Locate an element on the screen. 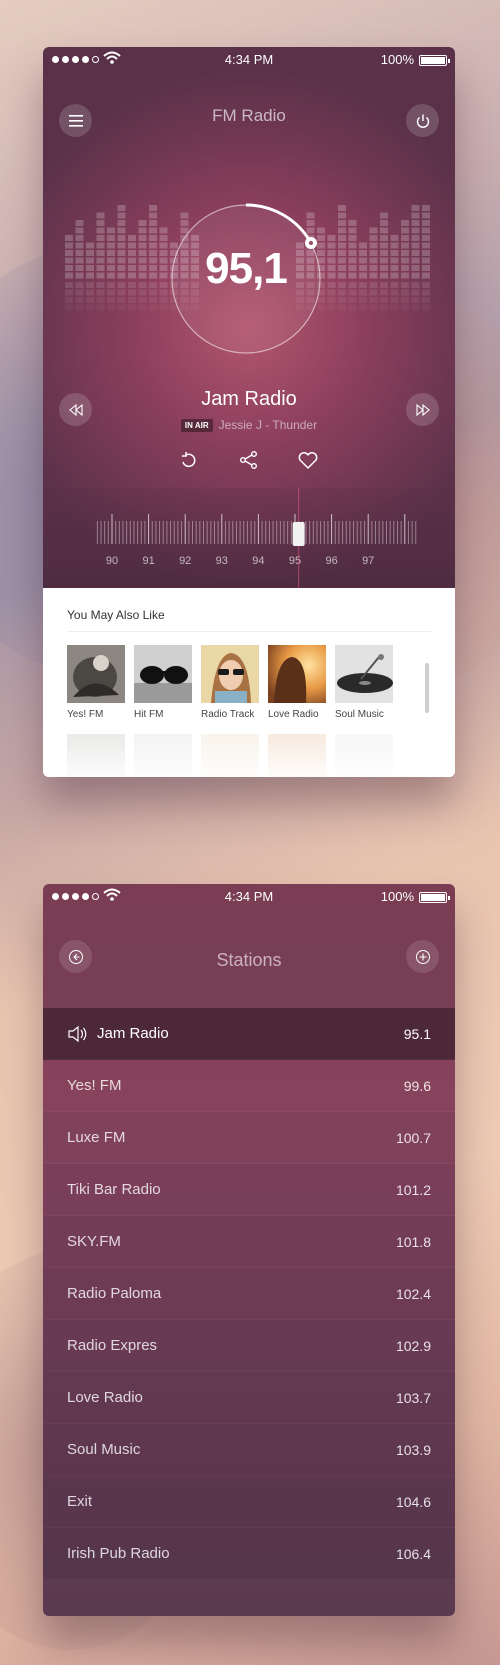 This screenshot has width=500, height=1665. station-frequency: 95.1 is located at coordinates (417, 1033).